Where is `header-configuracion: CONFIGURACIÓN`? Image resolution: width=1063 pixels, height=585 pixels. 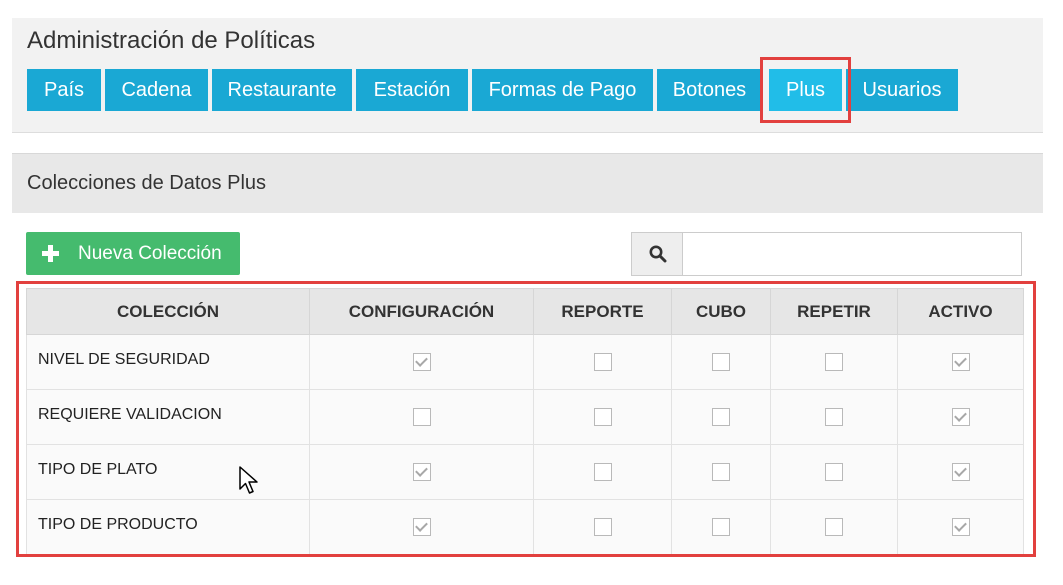 header-configuracion: CONFIGURACIÓN is located at coordinates (421, 311).